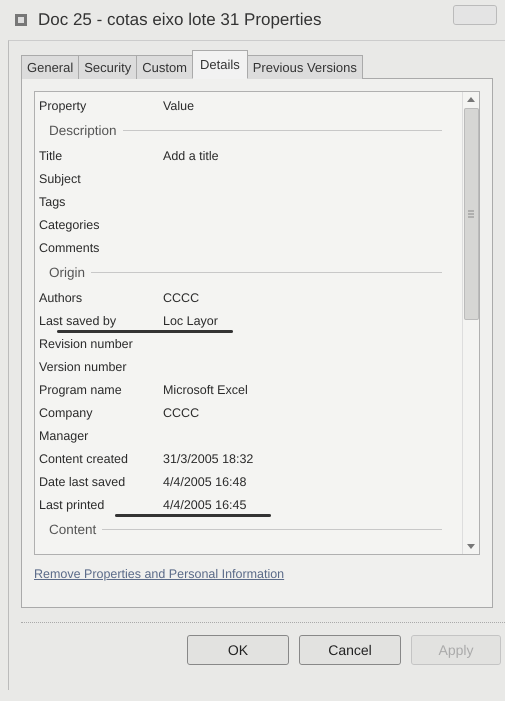 This screenshot has height=701, width=505. What do you see at coordinates (190, 321) in the screenshot?
I see `property-value: Loc Layor` at bounding box center [190, 321].